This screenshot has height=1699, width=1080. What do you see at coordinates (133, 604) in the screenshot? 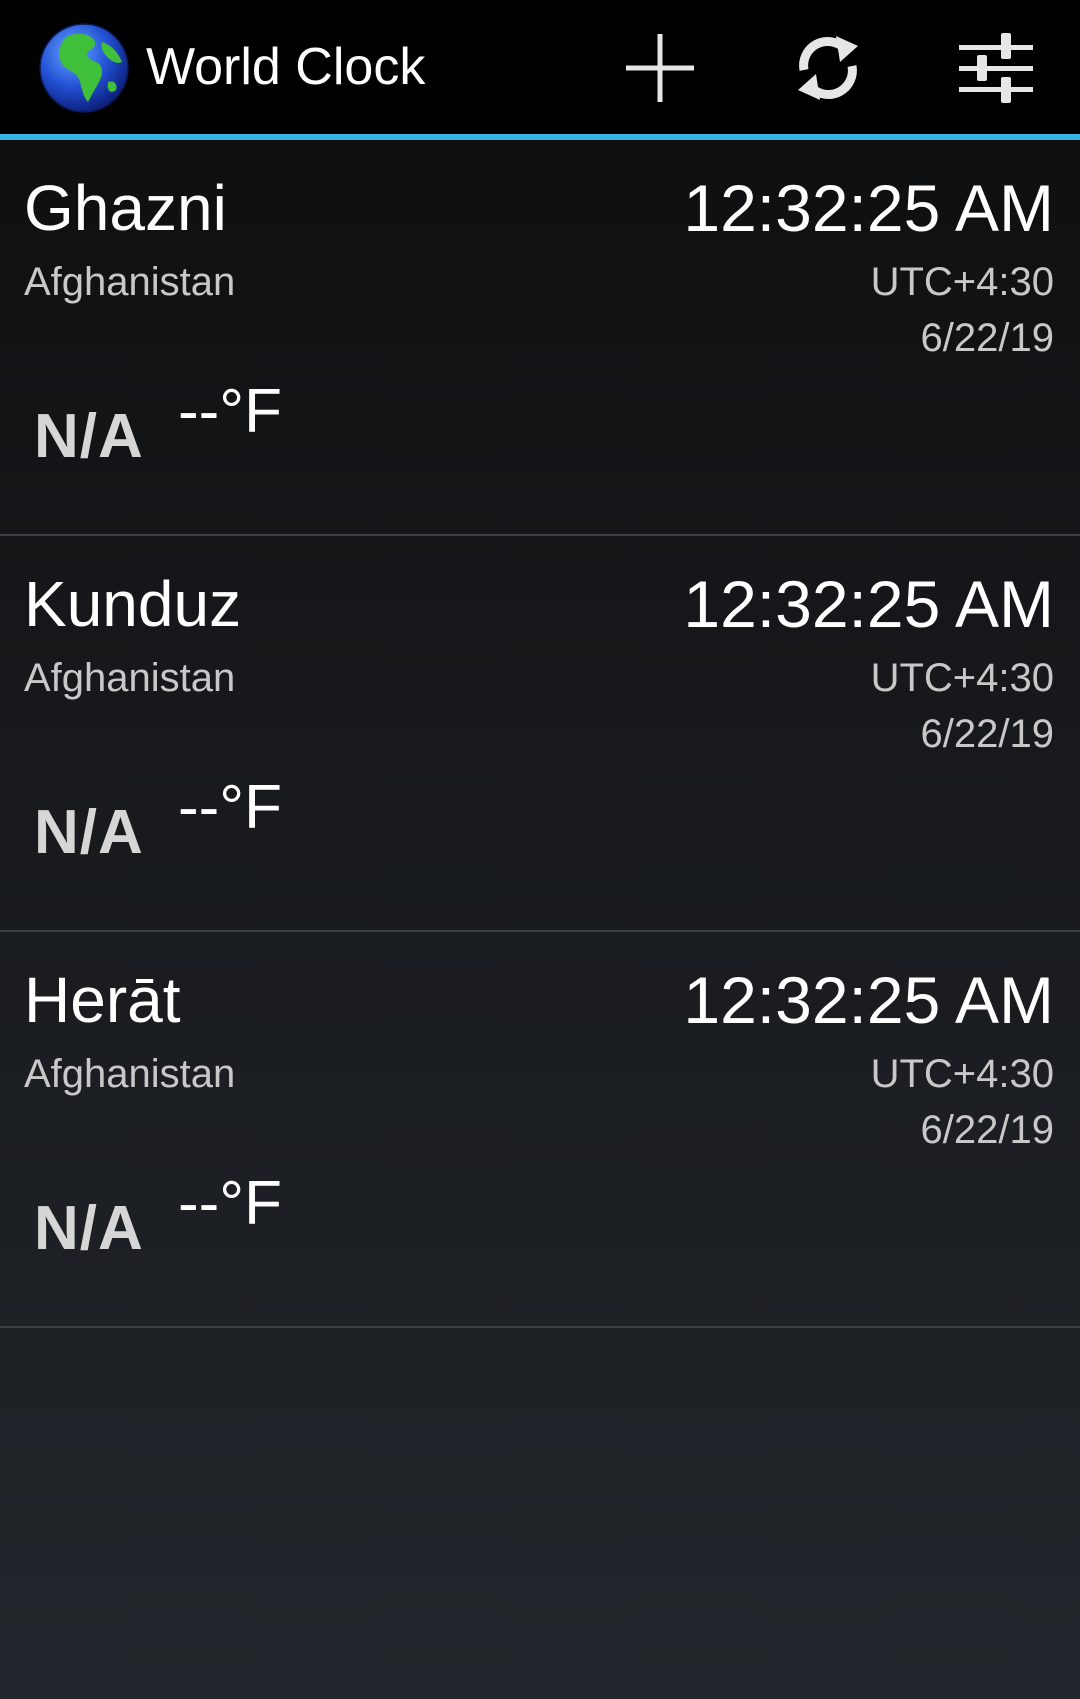
I see `city-name: Kunduz` at bounding box center [133, 604].